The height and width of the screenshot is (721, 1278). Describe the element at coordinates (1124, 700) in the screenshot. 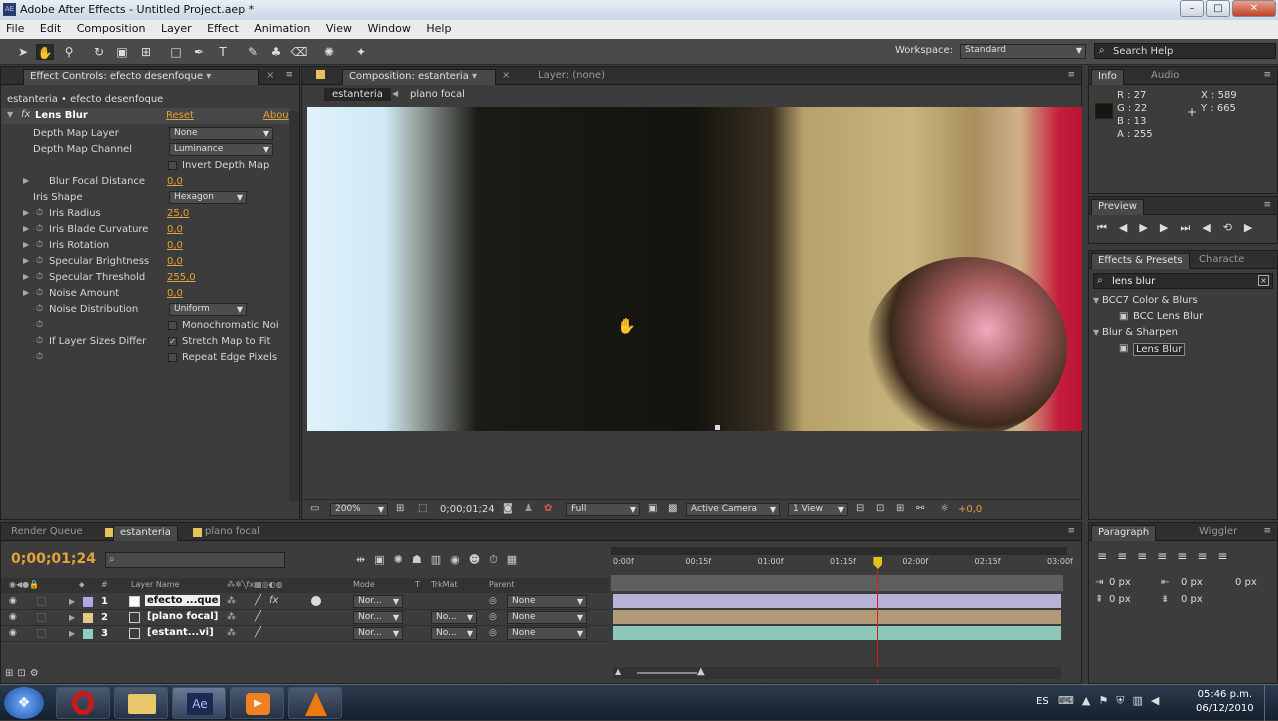

I see `antivirus-icon: ⛨` at that location.